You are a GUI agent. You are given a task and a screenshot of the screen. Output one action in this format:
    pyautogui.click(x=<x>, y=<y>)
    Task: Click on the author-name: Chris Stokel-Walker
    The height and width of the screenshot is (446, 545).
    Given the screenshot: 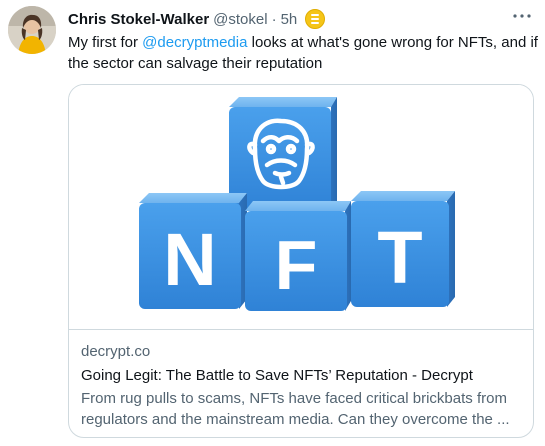 What is the action you would take?
    pyautogui.click(x=138, y=19)
    